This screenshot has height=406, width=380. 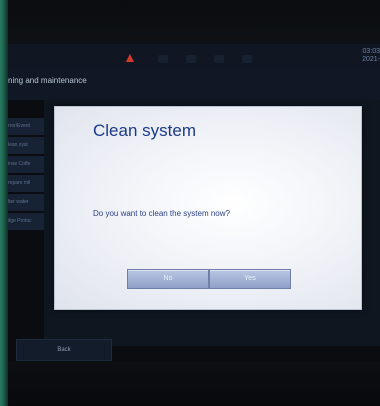 I want to click on clock-date: 2021-, so click(x=371, y=59).